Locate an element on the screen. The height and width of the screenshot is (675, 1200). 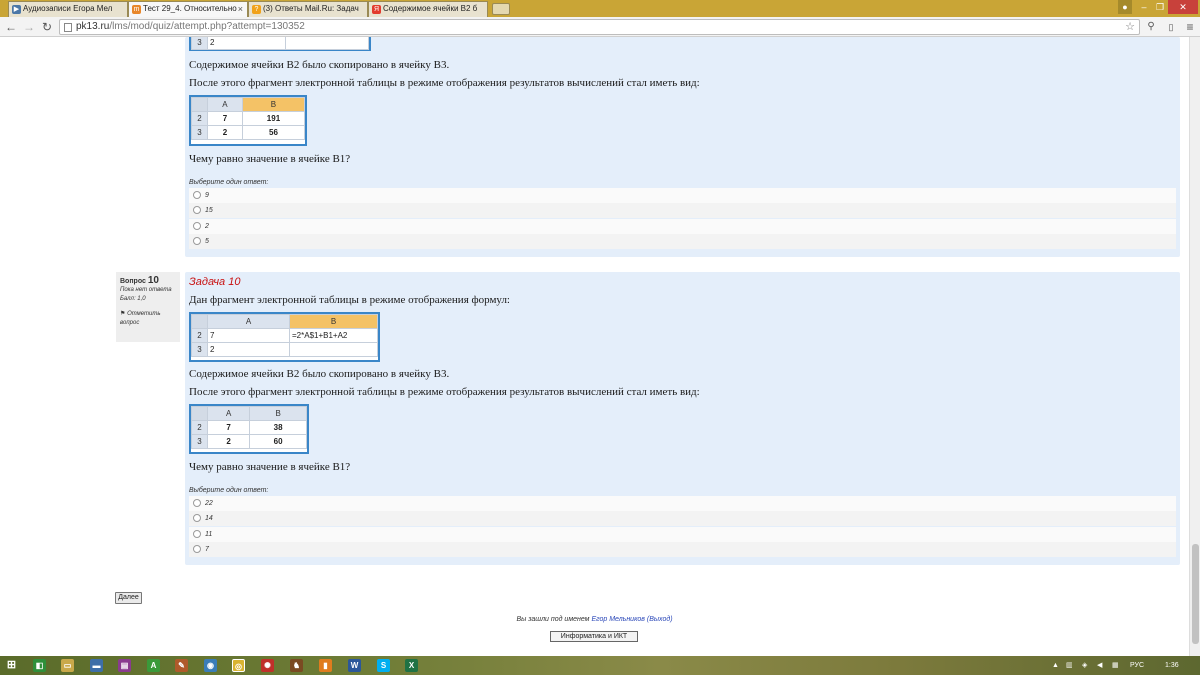
login-prefix: Вы зашли под именем is located at coordinates (553, 619).